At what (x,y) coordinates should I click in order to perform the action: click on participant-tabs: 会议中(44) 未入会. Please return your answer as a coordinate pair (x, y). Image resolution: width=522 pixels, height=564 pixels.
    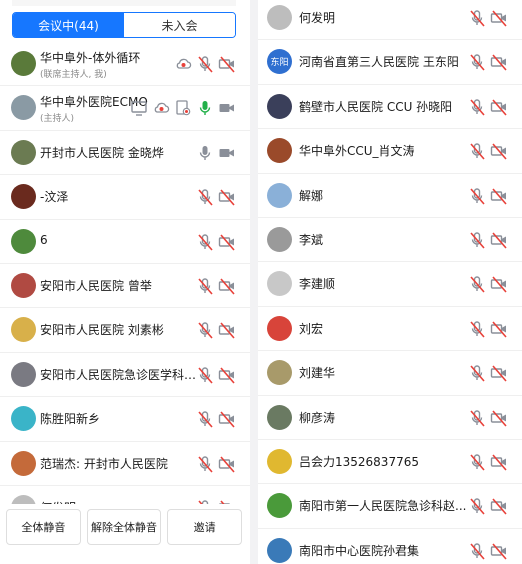
    Looking at the image, I should click on (124, 25).